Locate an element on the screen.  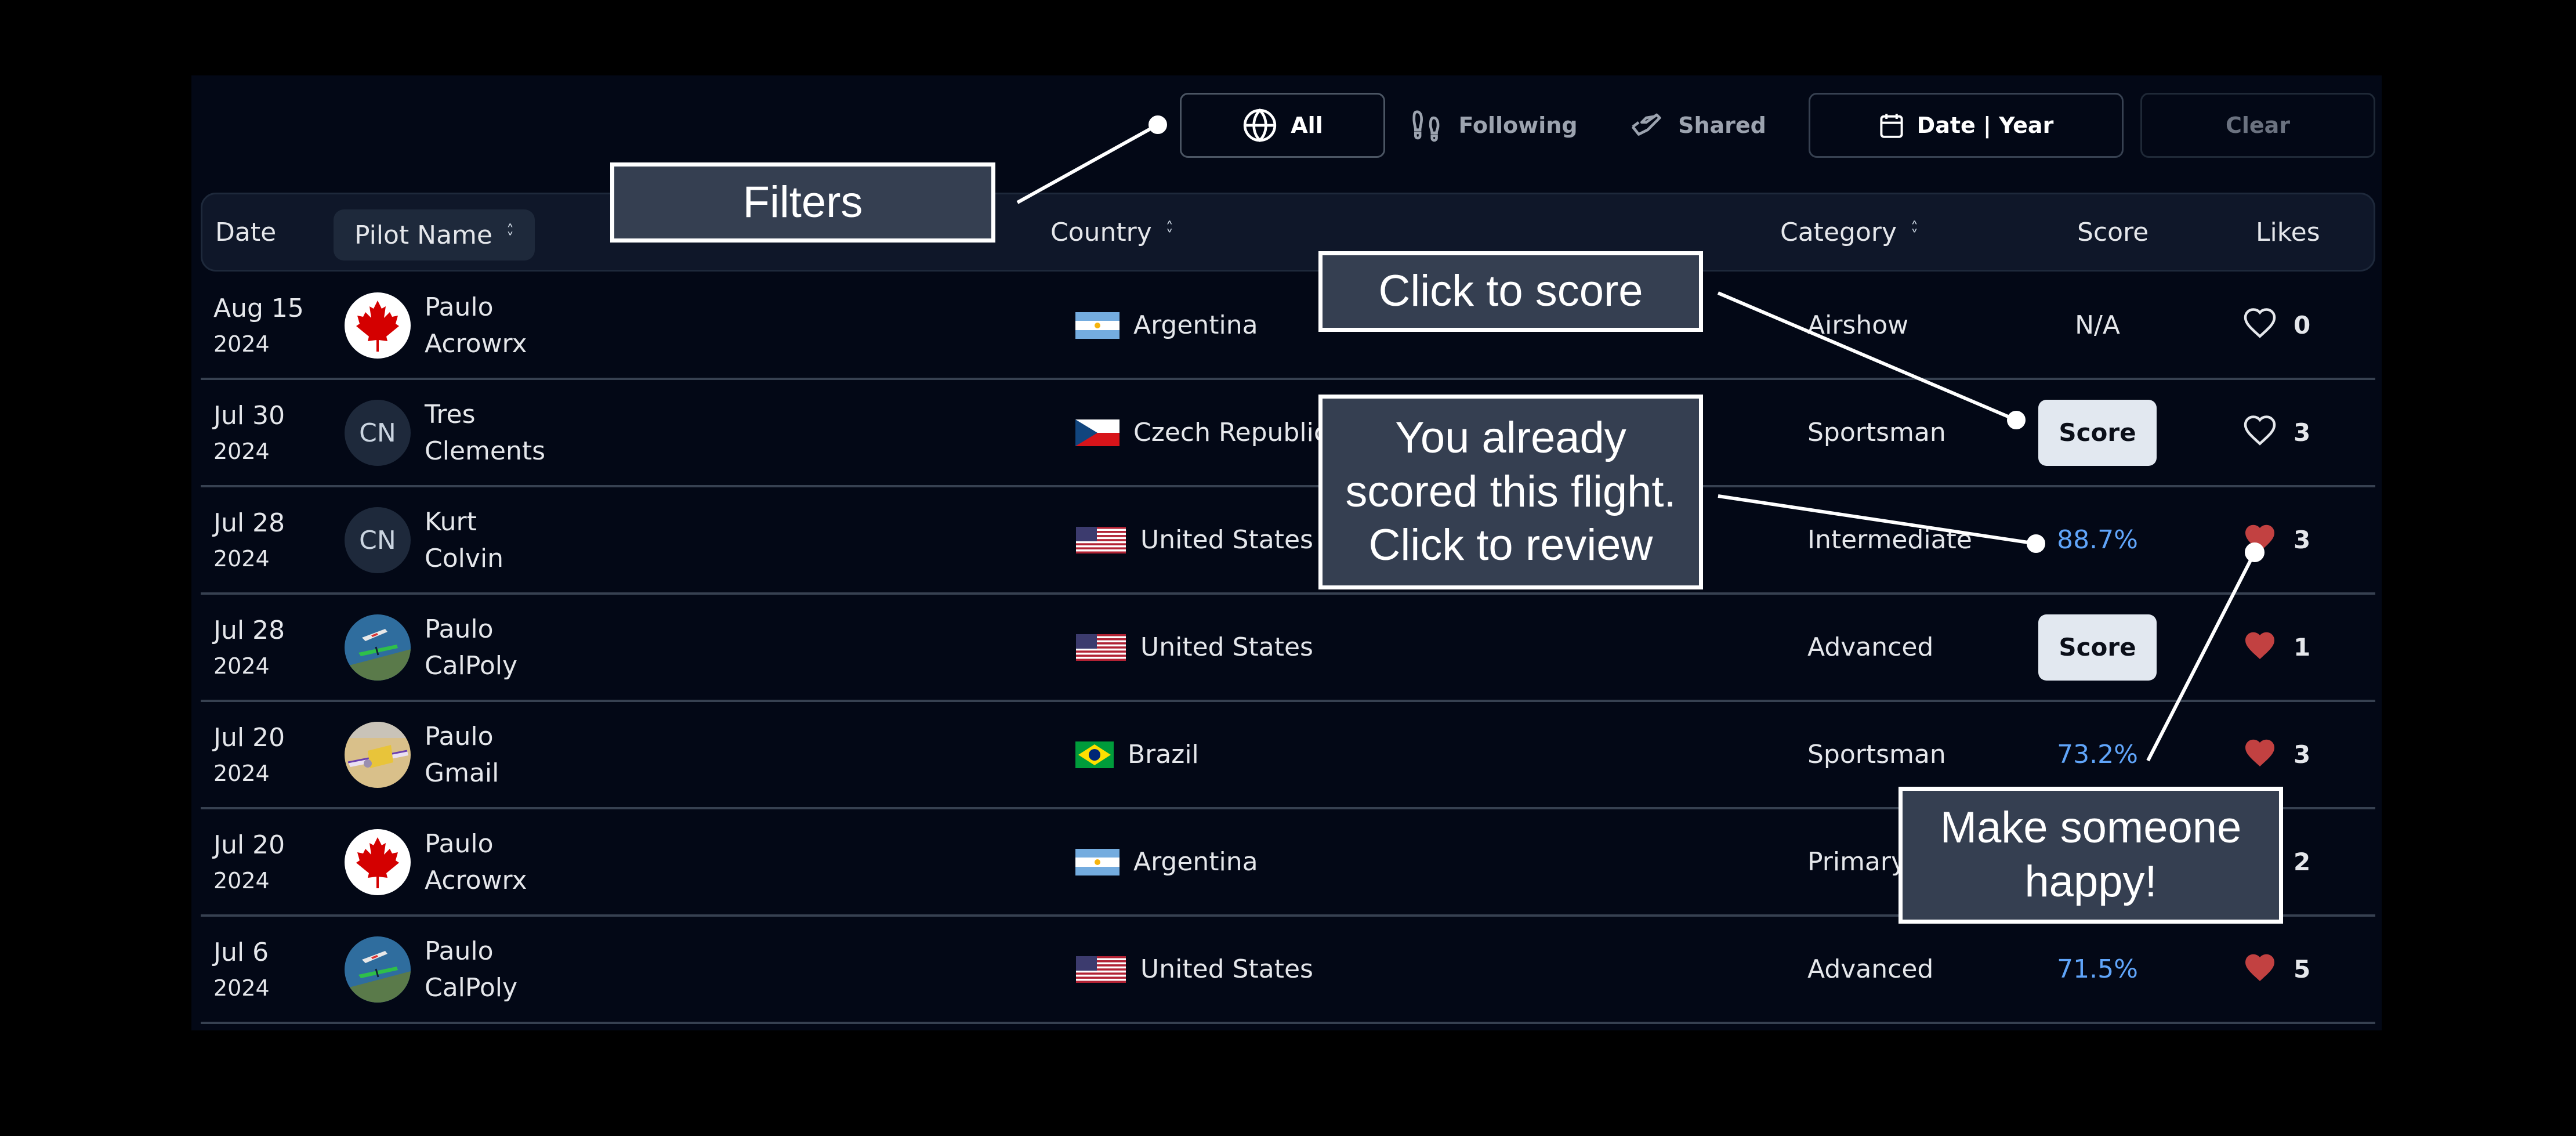
callout-already-line: You already is located at coordinates (1511, 437).